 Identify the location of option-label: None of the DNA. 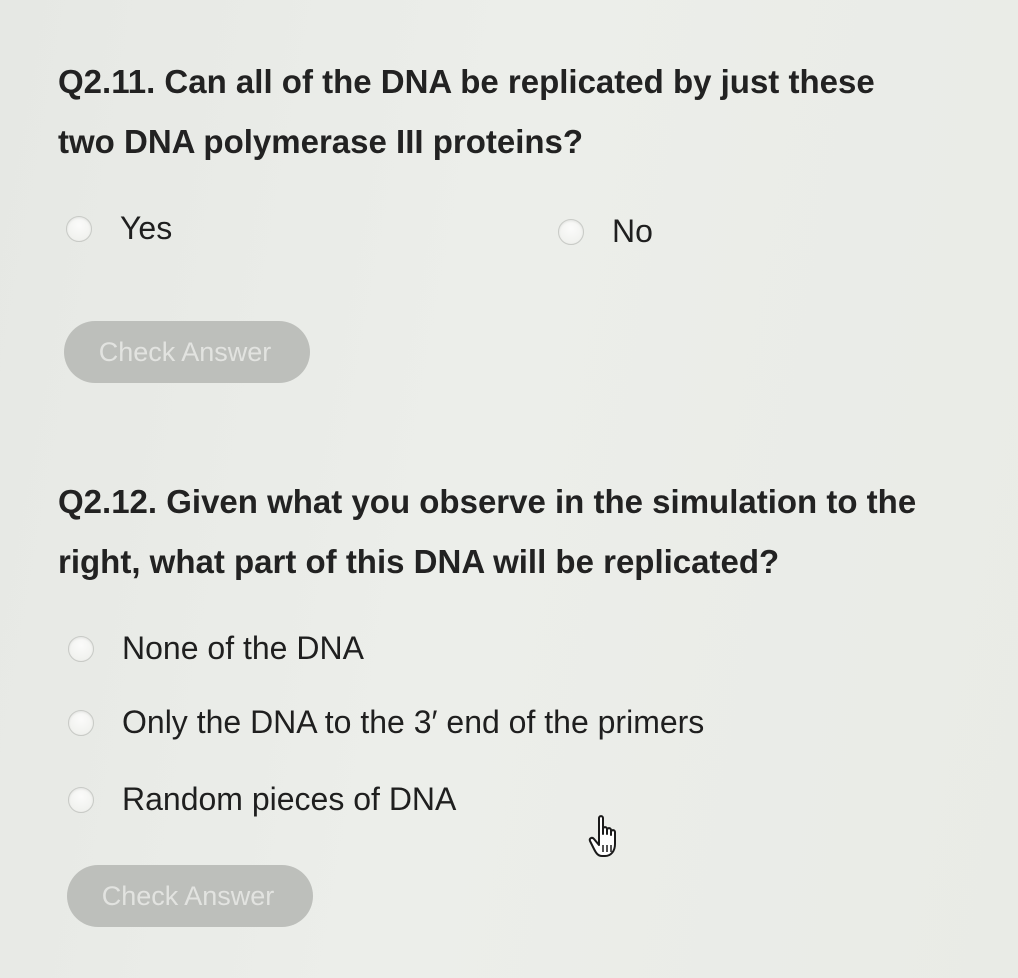
(243, 648).